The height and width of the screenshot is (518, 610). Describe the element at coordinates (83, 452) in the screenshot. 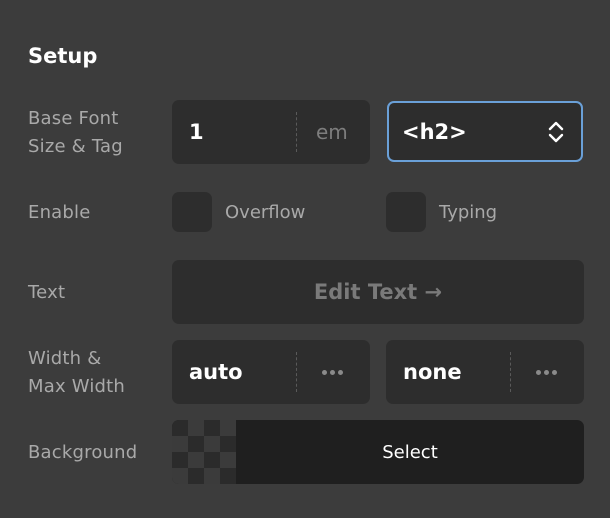

I see `background-label: Background` at that location.